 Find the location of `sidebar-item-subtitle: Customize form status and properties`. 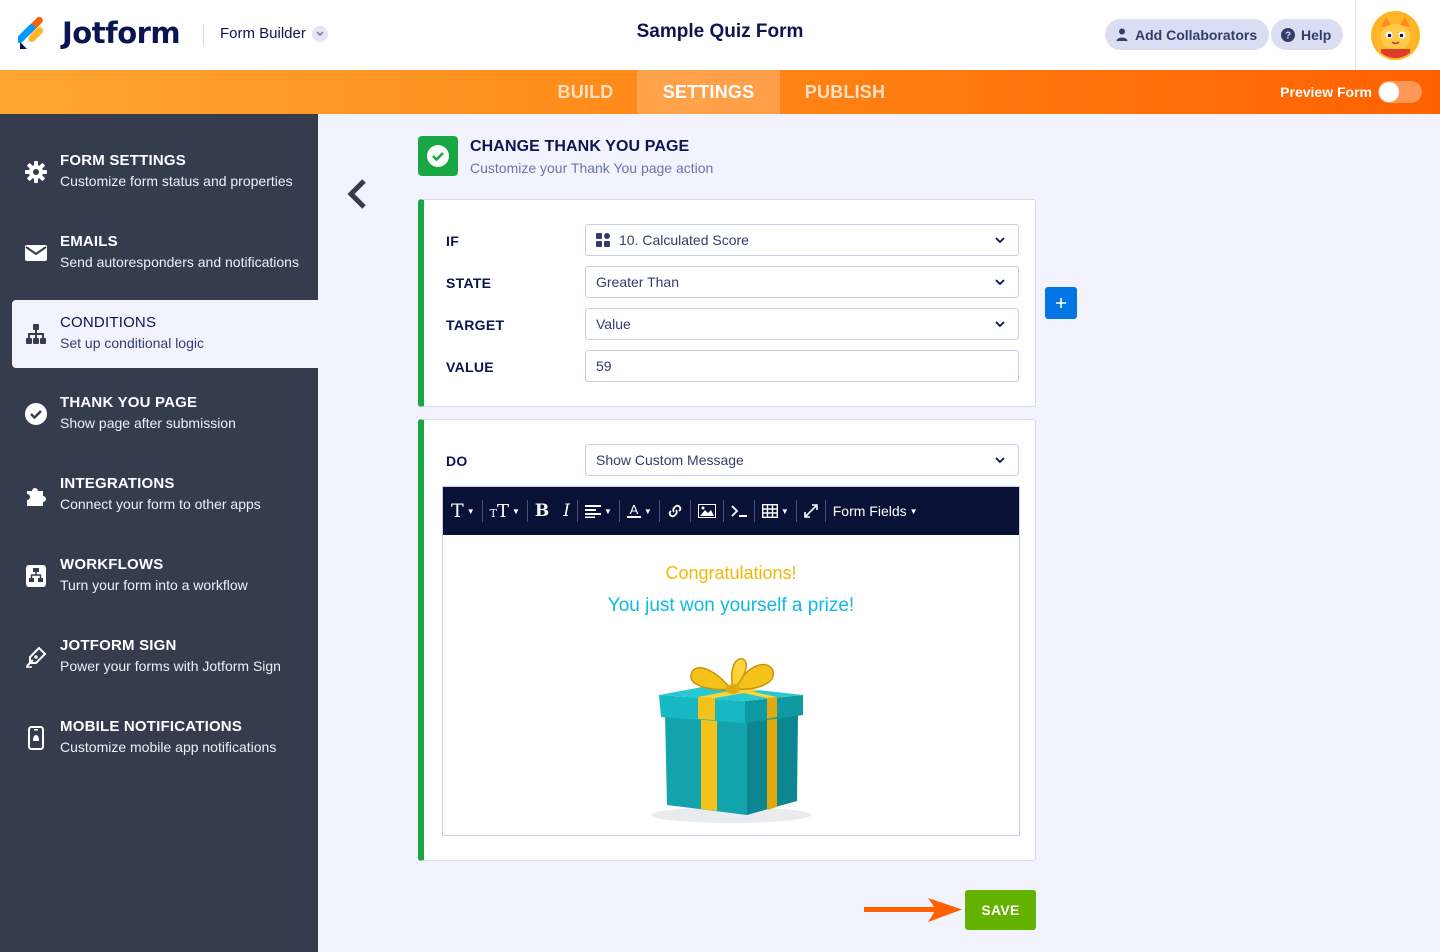

sidebar-item-subtitle: Customize form status and properties is located at coordinates (176, 181).